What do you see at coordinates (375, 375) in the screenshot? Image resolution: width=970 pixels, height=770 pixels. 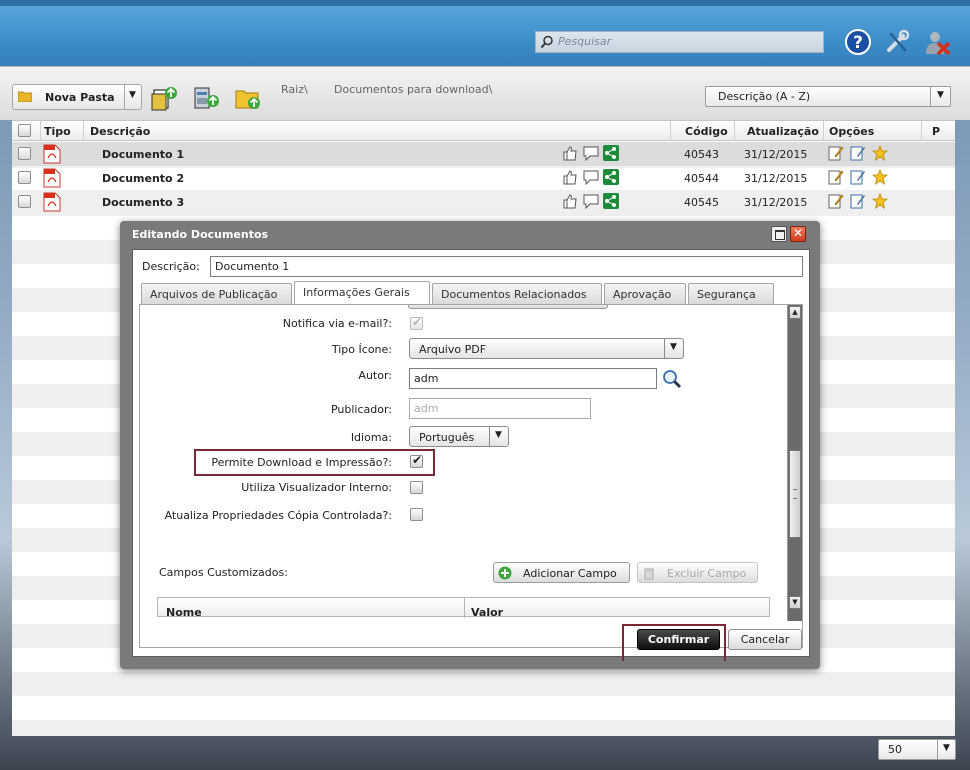 I see `author-label: Autor:` at bounding box center [375, 375].